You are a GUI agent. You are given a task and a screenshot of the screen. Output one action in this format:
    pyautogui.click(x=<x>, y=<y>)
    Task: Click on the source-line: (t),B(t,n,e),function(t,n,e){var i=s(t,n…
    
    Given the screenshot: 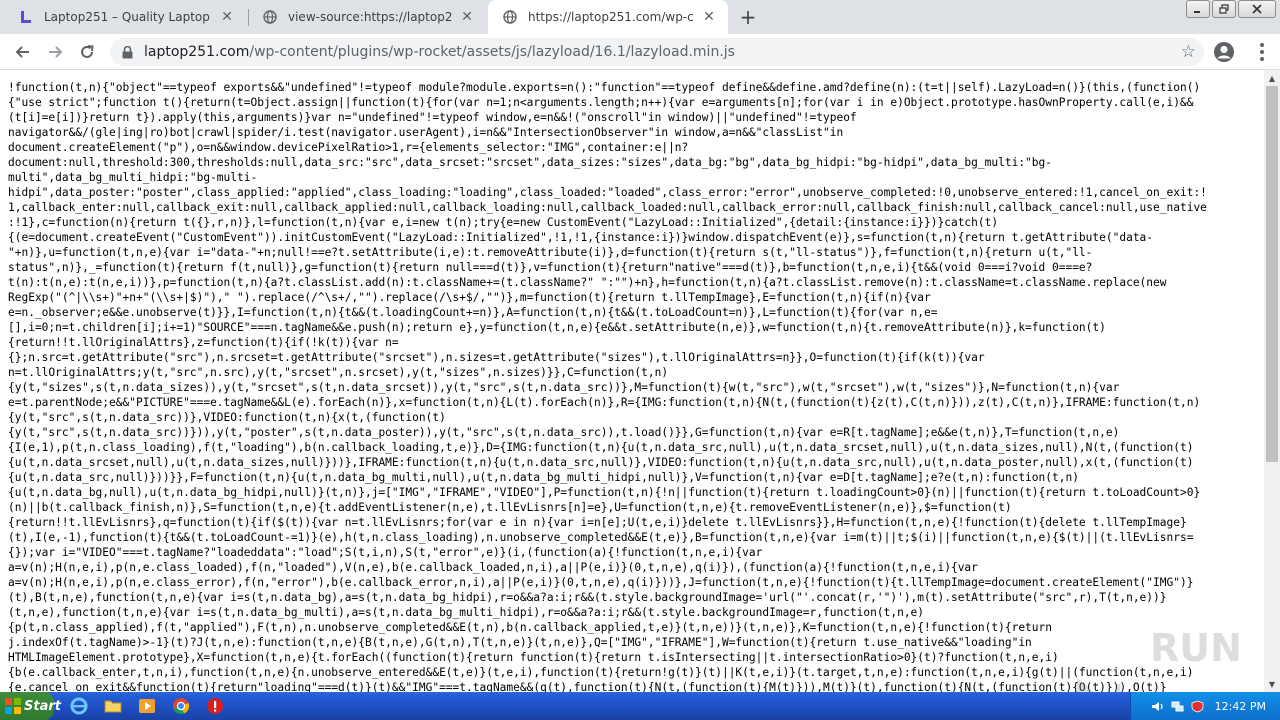 What is the action you would take?
    pyautogui.click(x=587, y=597)
    